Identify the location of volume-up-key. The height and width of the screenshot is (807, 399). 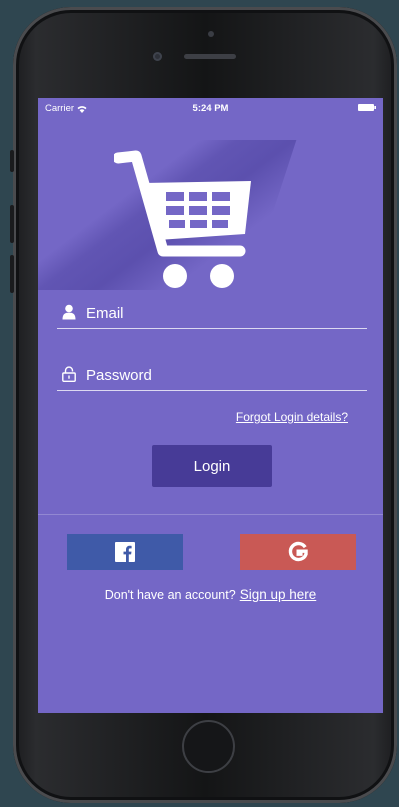
(12, 224).